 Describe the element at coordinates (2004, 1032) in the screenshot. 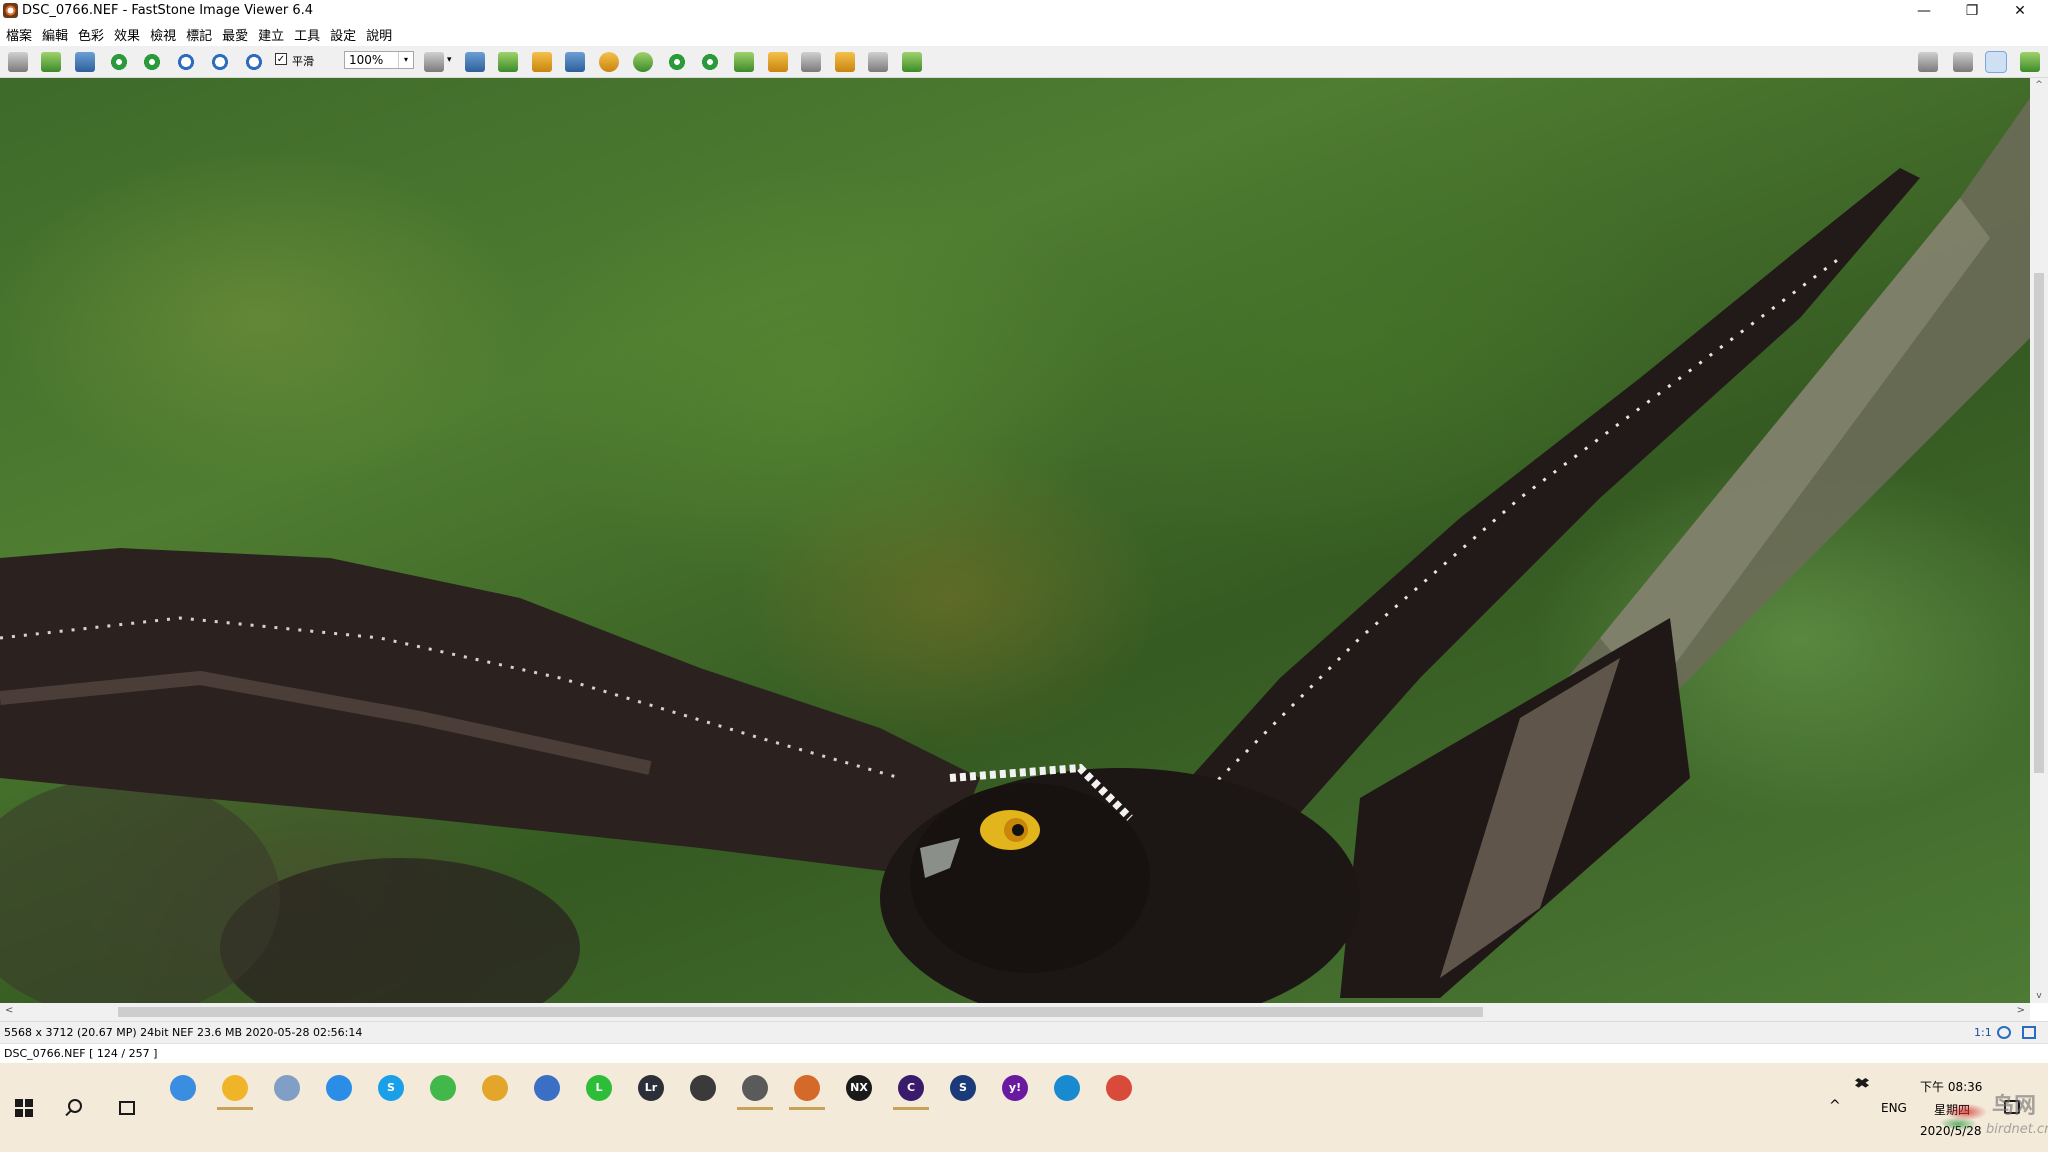

I see `fit-window-icon` at that location.